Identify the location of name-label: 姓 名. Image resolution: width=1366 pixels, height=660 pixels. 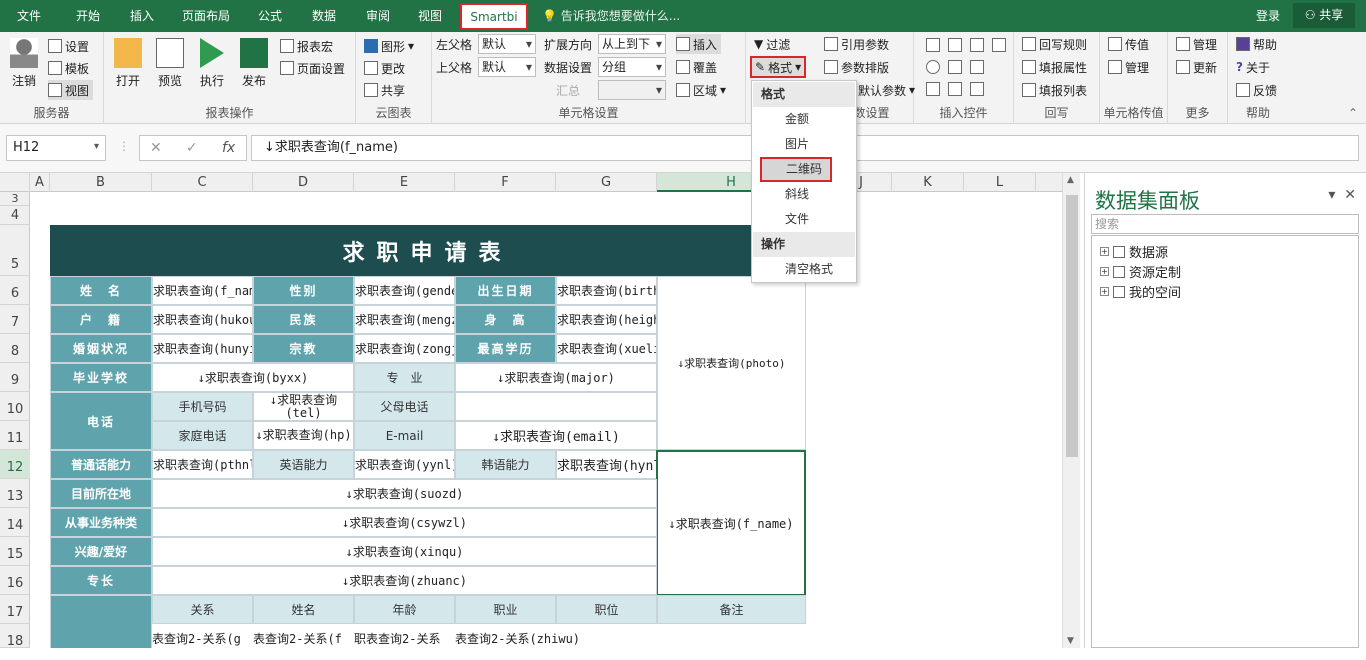
(101, 290).